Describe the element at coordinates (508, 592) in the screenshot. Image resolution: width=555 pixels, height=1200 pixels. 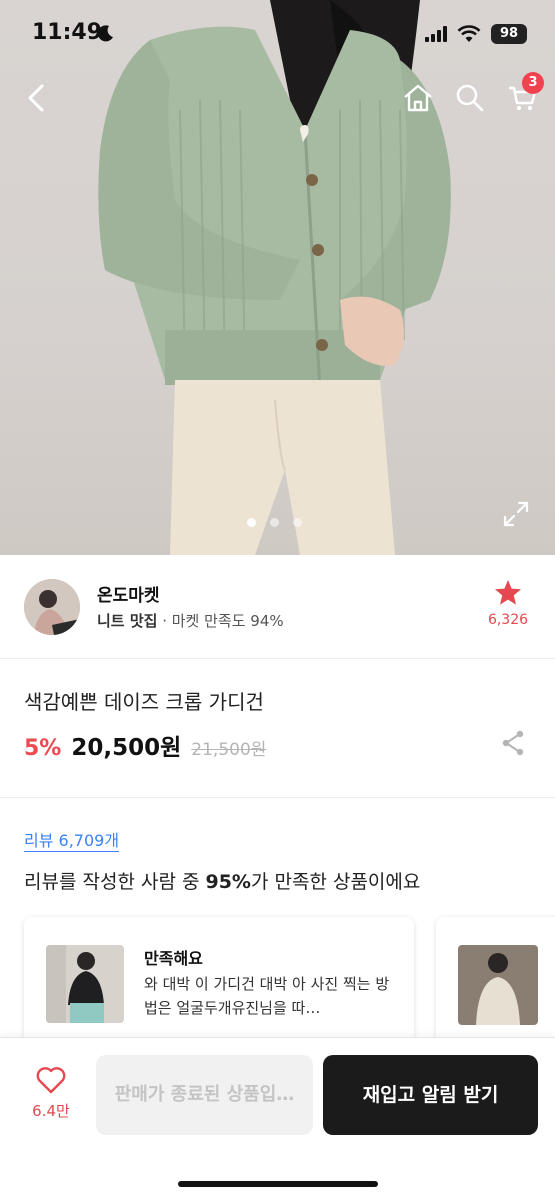
I see `star-icon` at that location.